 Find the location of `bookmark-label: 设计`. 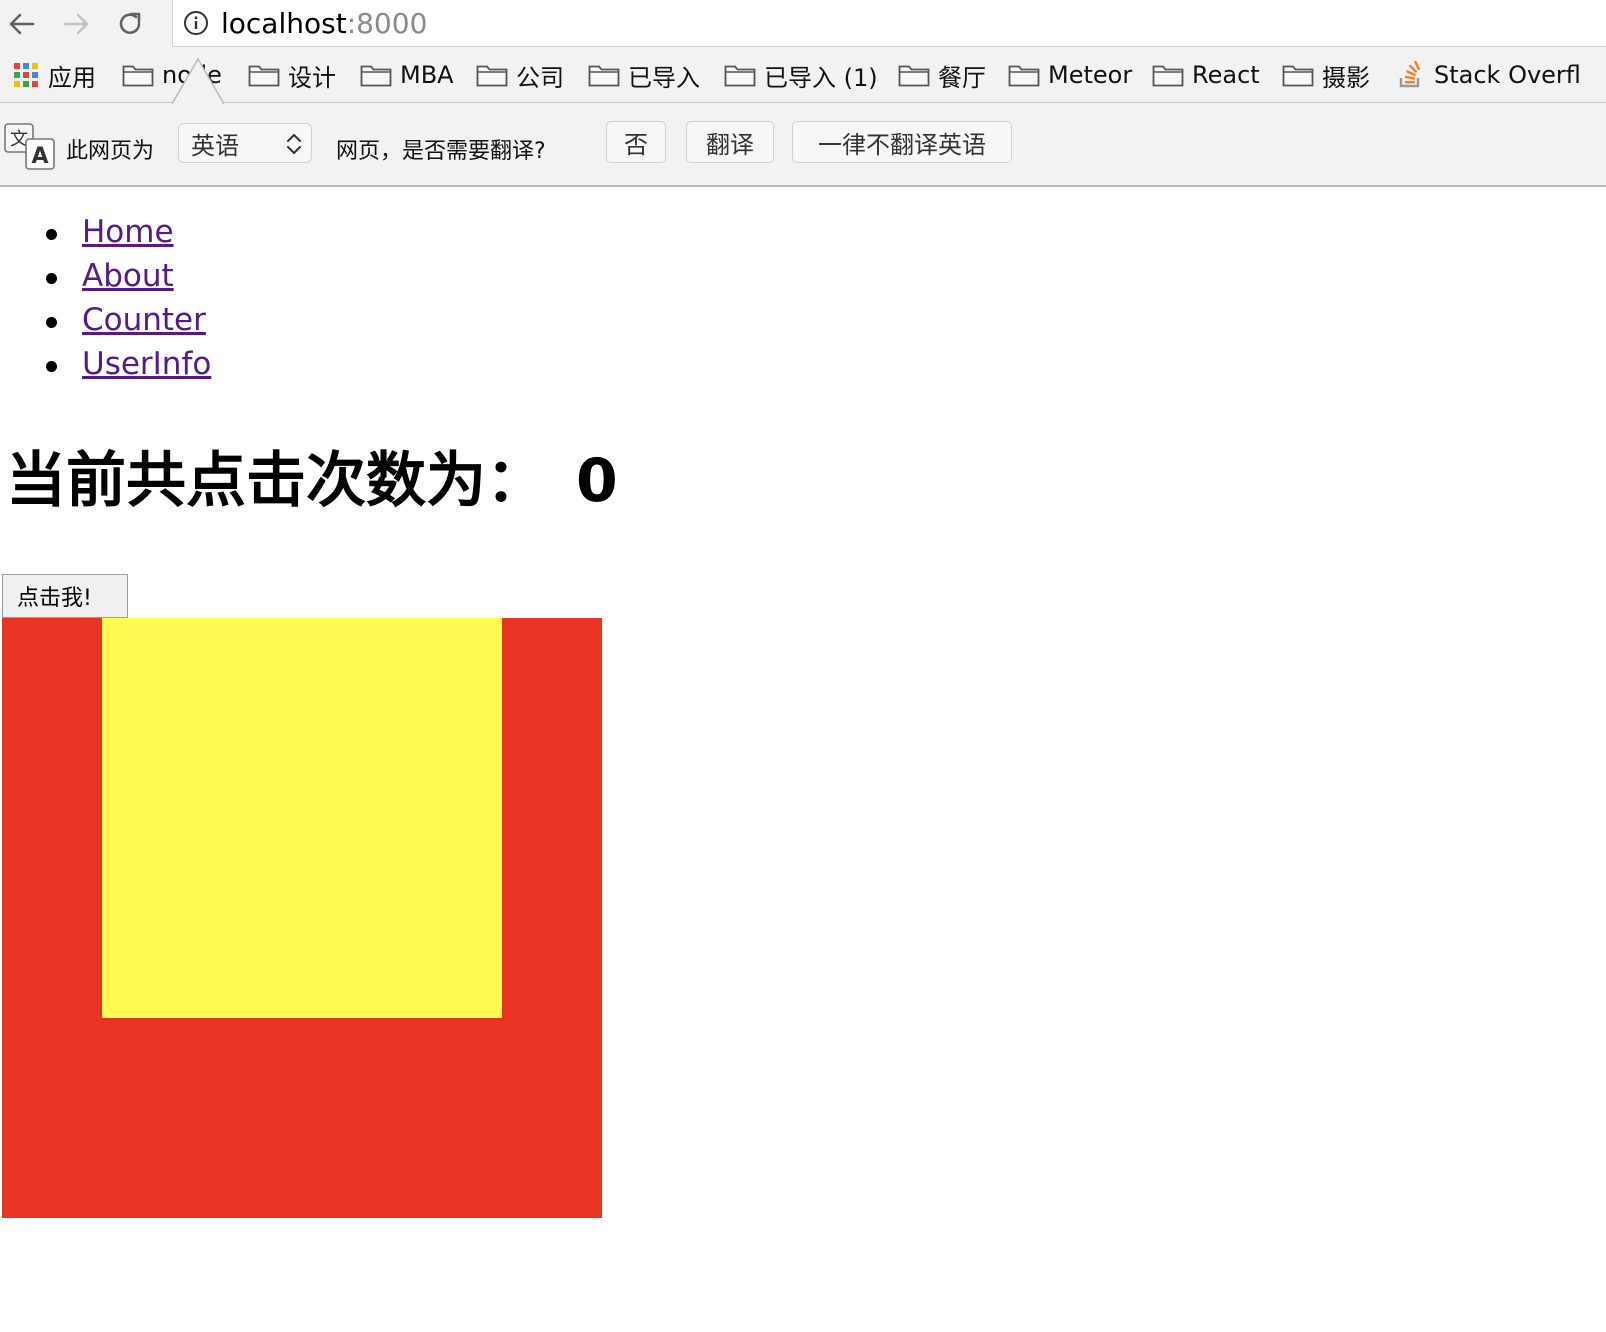

bookmark-label: 设计 is located at coordinates (312, 77).